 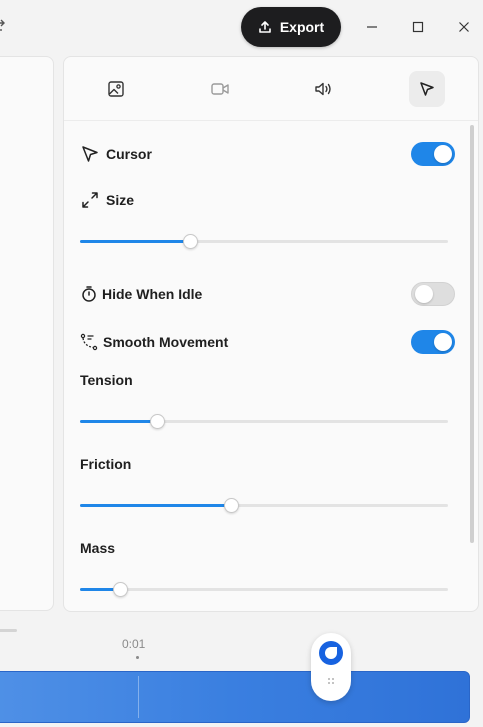 I want to click on cursor-marker-icon, so click(x=331, y=653).